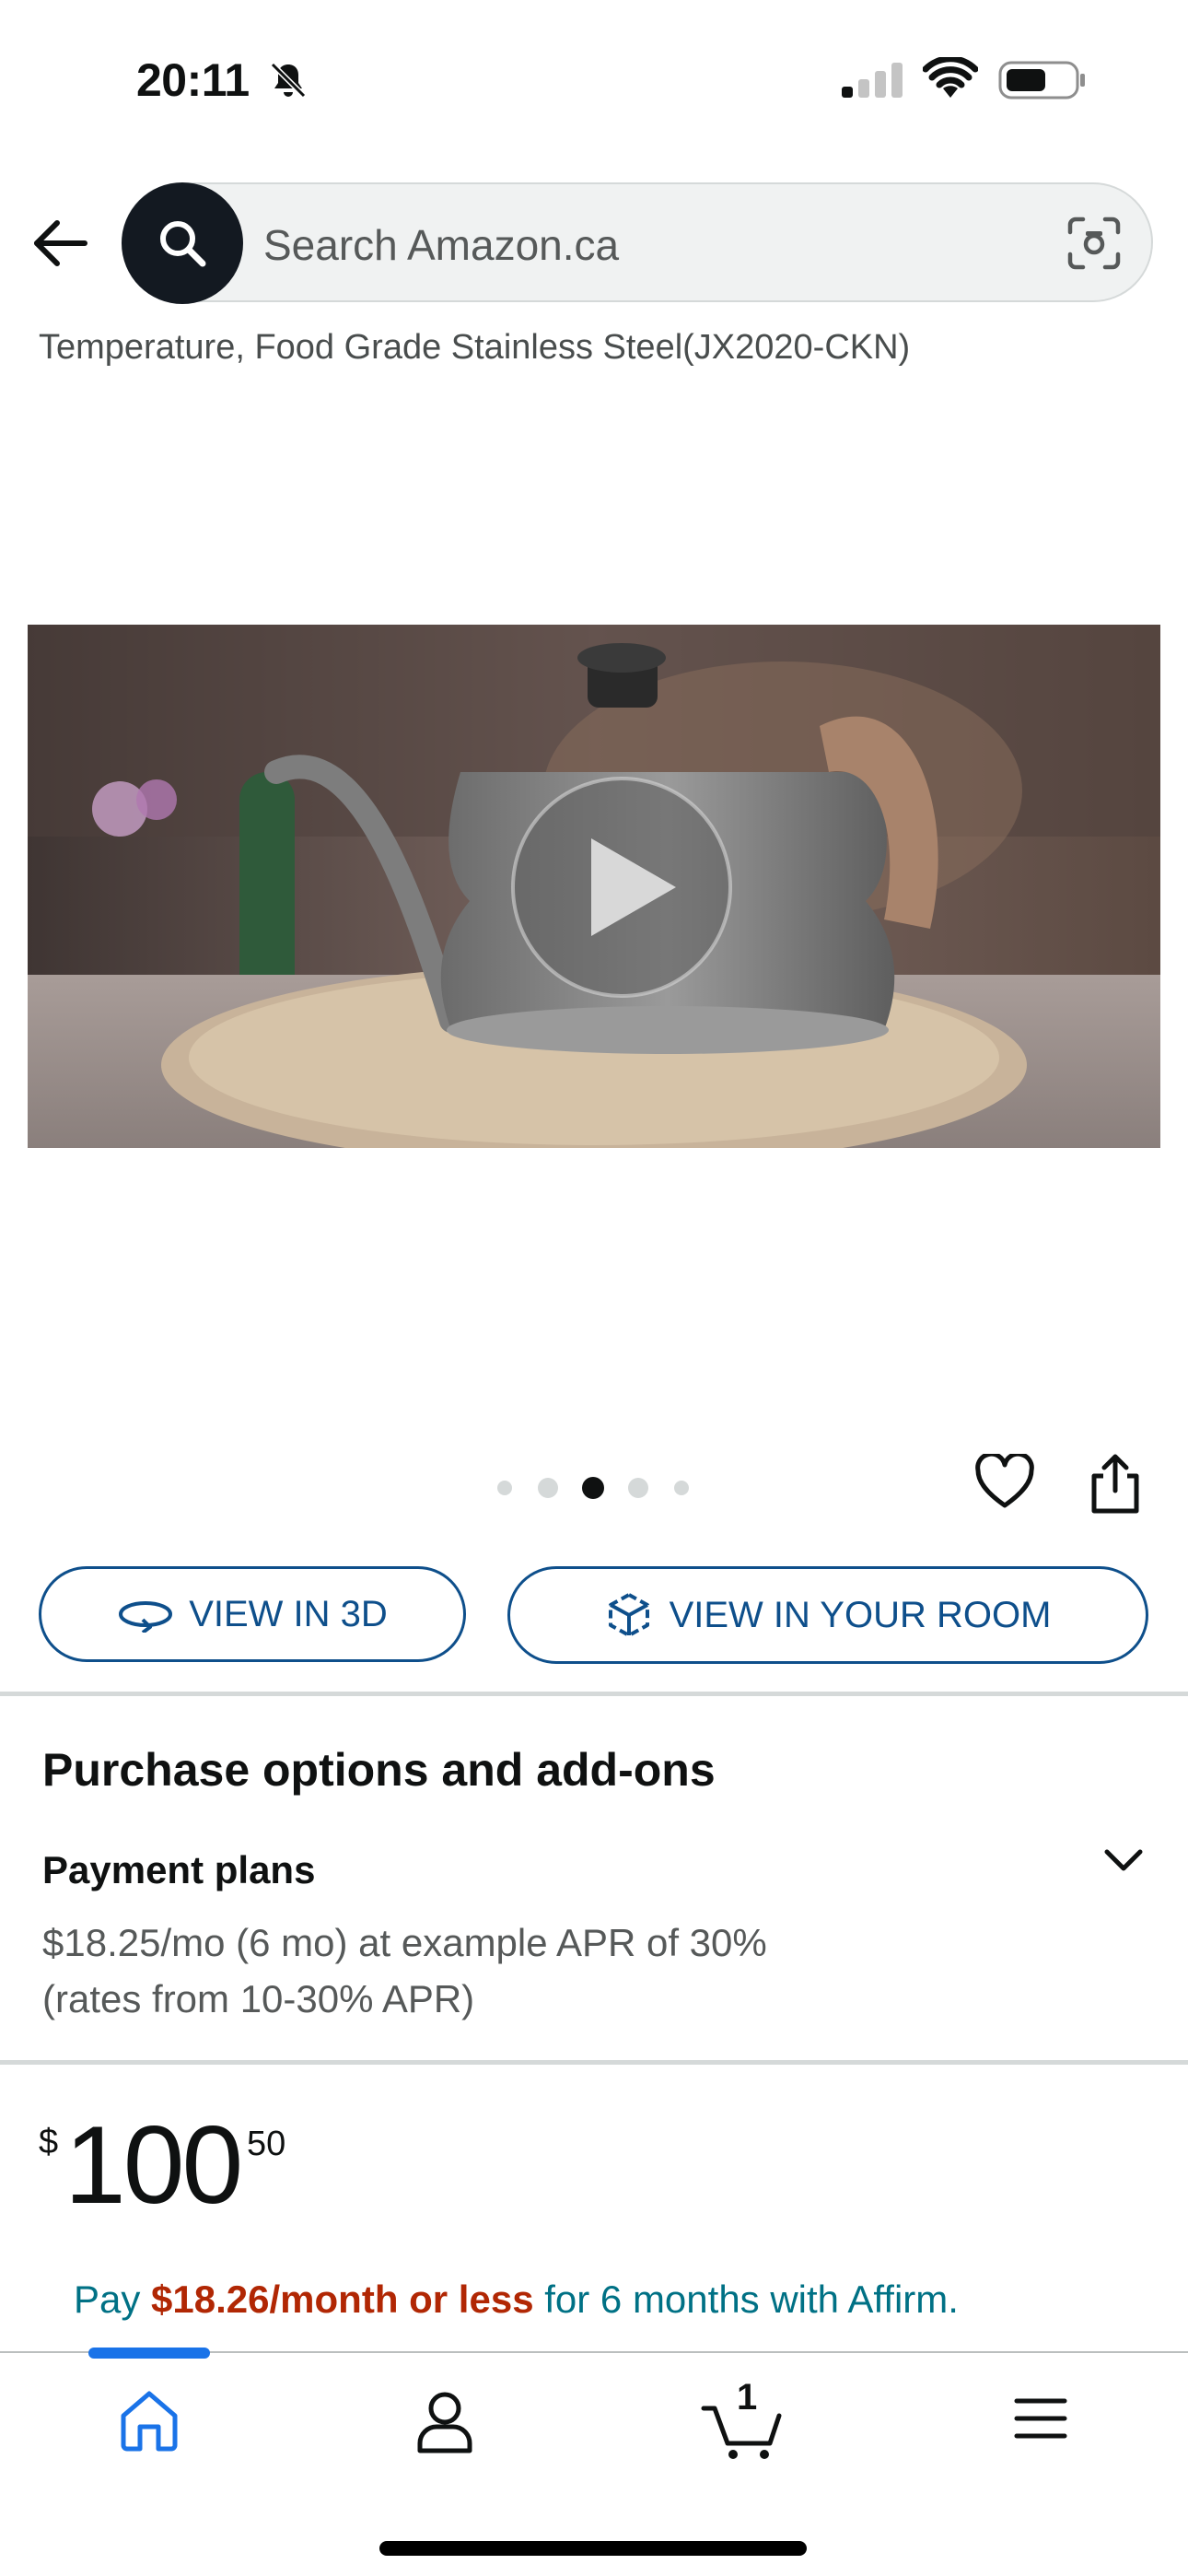  What do you see at coordinates (404, 1942) in the screenshot?
I see `payment-plans-line-1: $18.25/mo (6 mo) at example APR of 30%` at bounding box center [404, 1942].